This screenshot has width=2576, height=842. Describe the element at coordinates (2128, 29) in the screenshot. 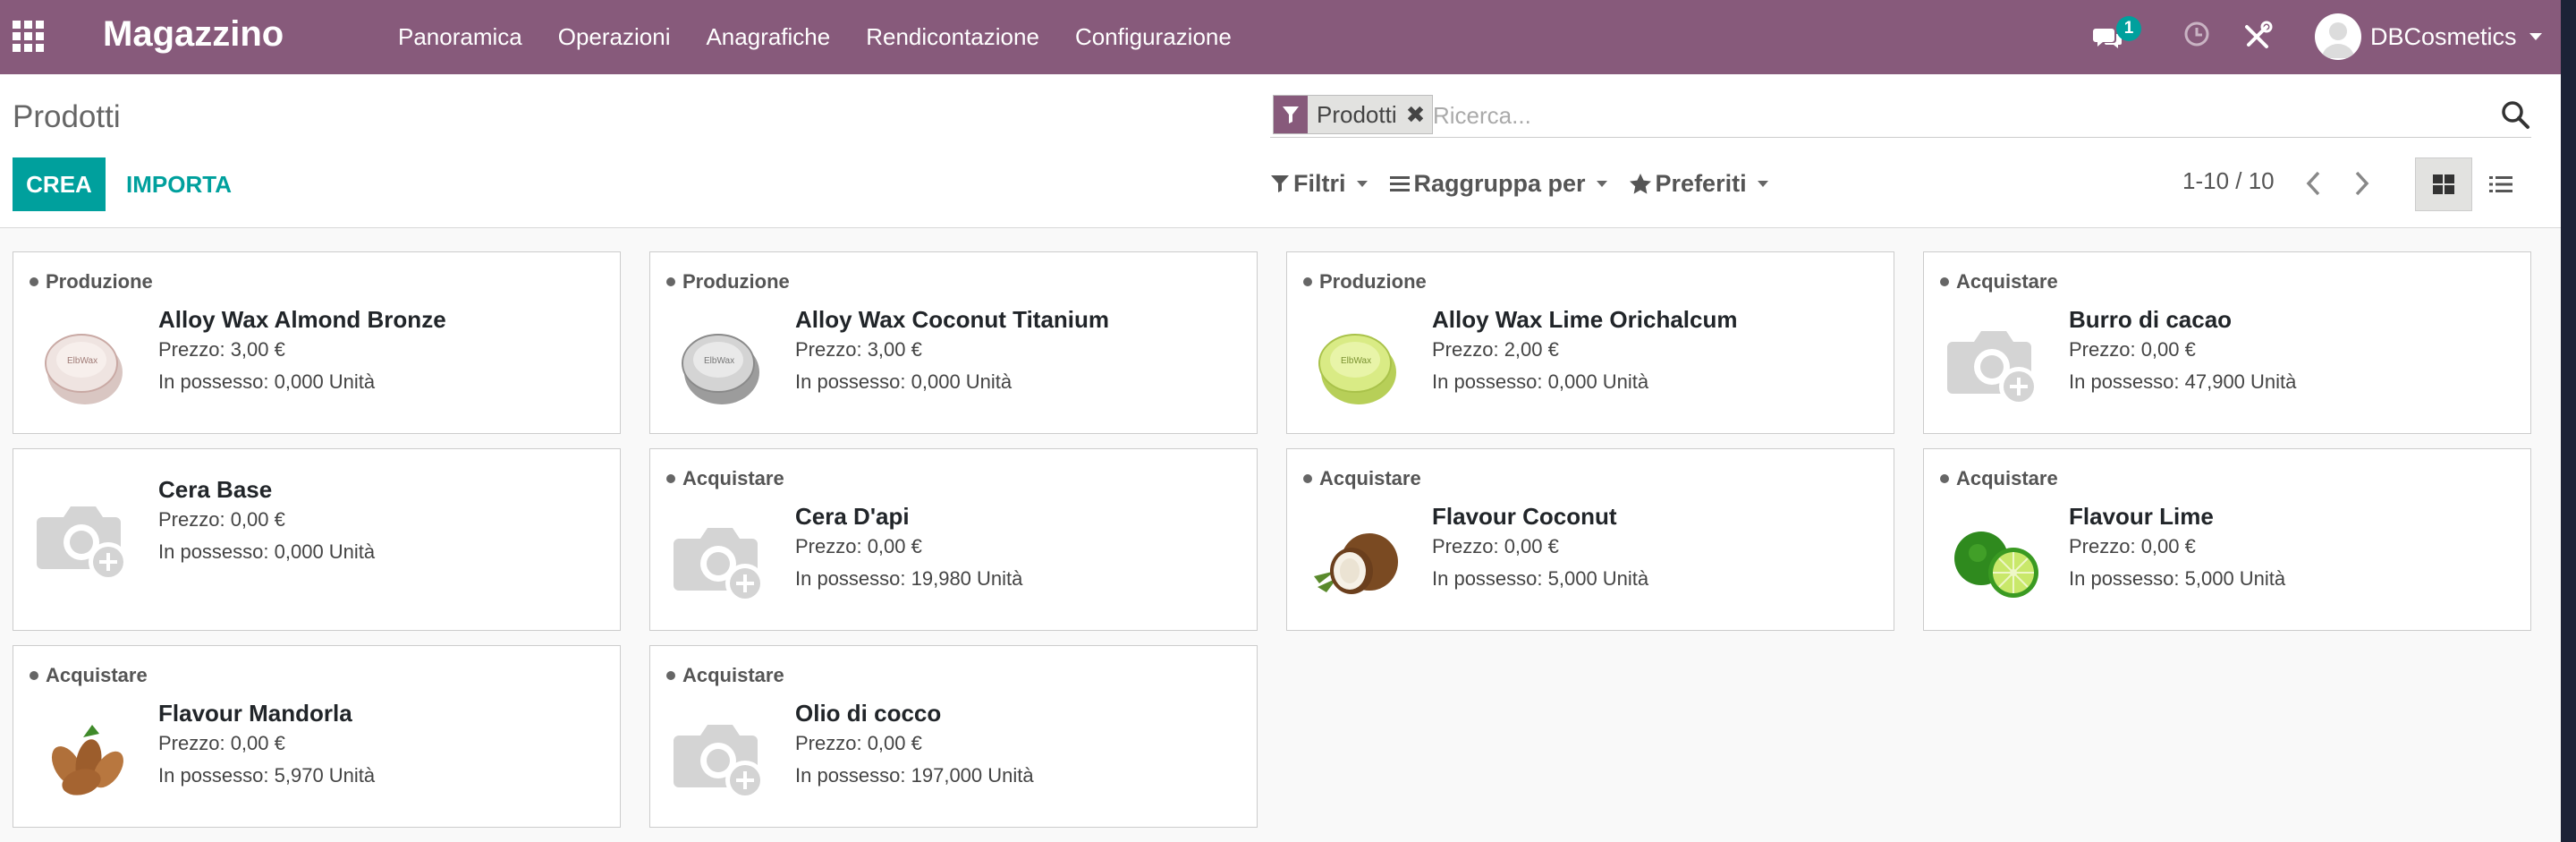

I see `messages-badge: 1` at that location.